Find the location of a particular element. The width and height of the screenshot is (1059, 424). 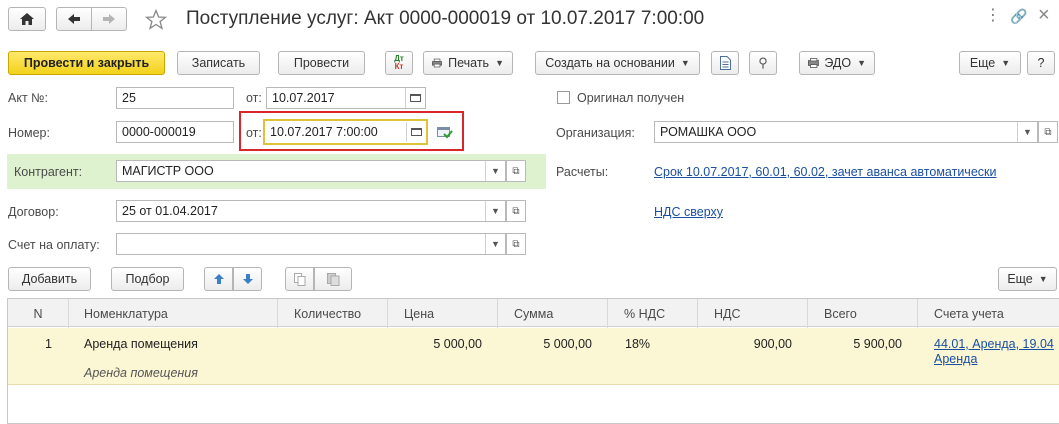

edo-label: ЭДО is located at coordinates (838, 63).